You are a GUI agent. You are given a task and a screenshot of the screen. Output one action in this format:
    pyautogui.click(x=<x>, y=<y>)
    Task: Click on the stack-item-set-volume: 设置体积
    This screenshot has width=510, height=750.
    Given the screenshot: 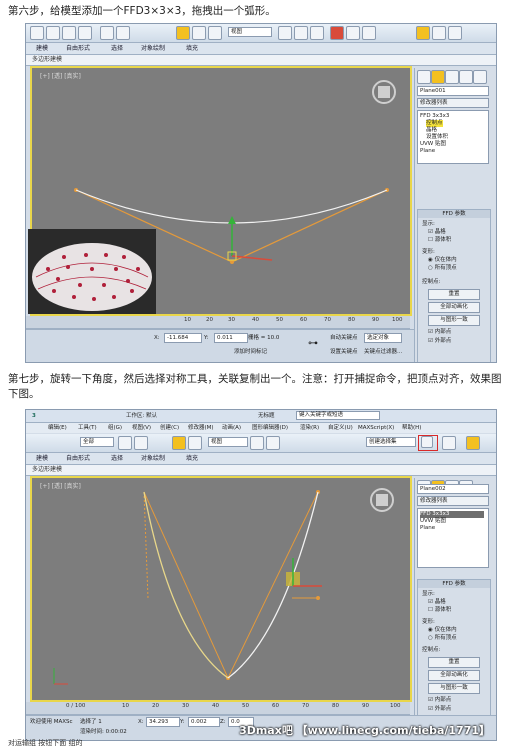 What is the action you would take?
    pyautogui.click(x=437, y=137)
    